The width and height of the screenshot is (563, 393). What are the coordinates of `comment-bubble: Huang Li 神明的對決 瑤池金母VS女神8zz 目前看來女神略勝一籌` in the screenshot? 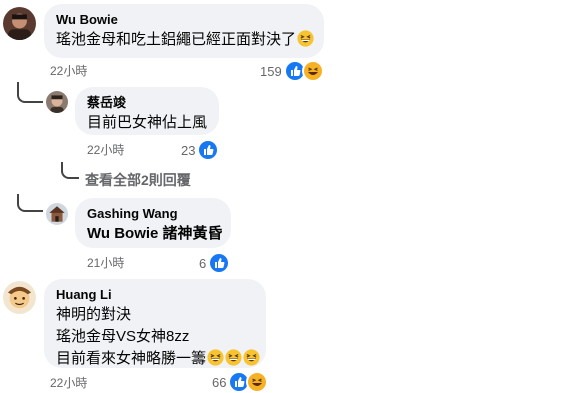 It's located at (155, 323).